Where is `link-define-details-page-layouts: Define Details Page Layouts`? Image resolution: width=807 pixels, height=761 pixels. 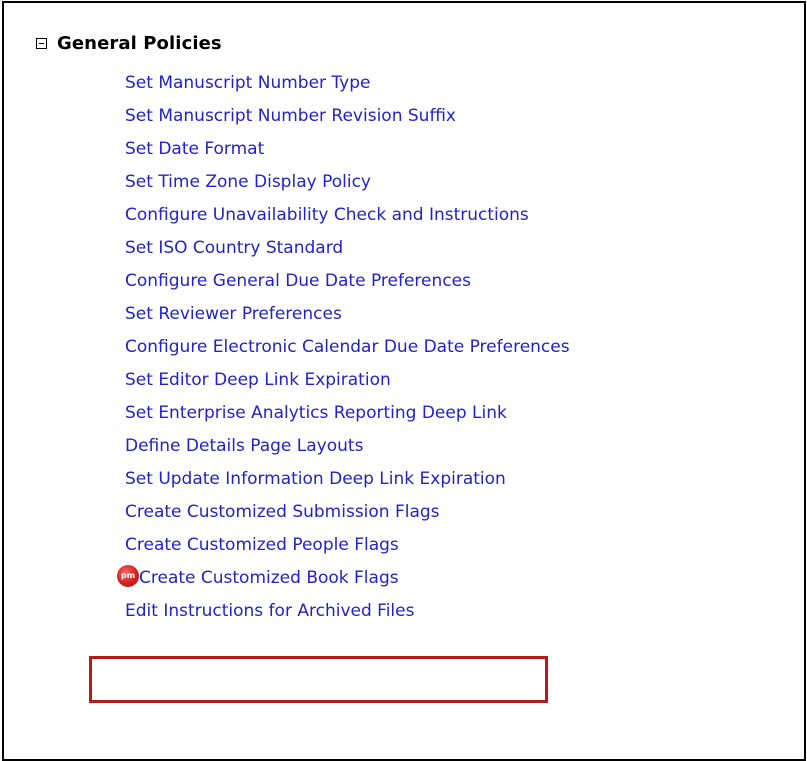
link-define-details-page-layouts: Define Details Page Layouts is located at coordinates (244, 446).